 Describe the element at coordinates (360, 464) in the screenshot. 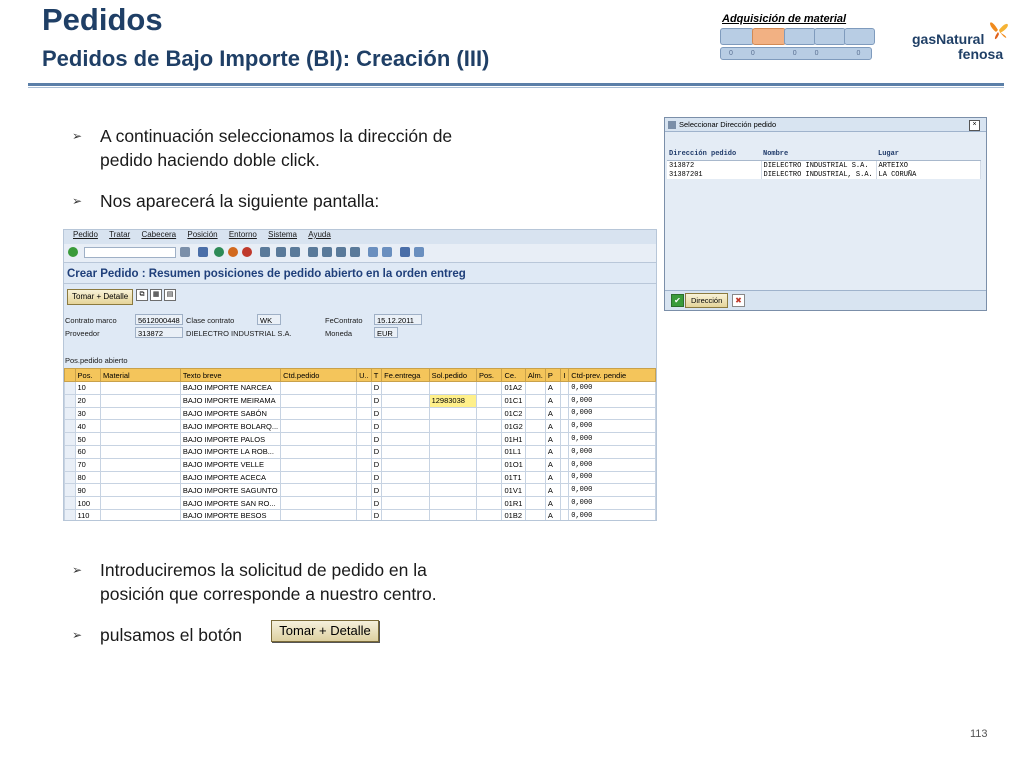

I see `table-row: 70 BAJO IMPORTE VELLE D 01O1 A 0,000` at that location.